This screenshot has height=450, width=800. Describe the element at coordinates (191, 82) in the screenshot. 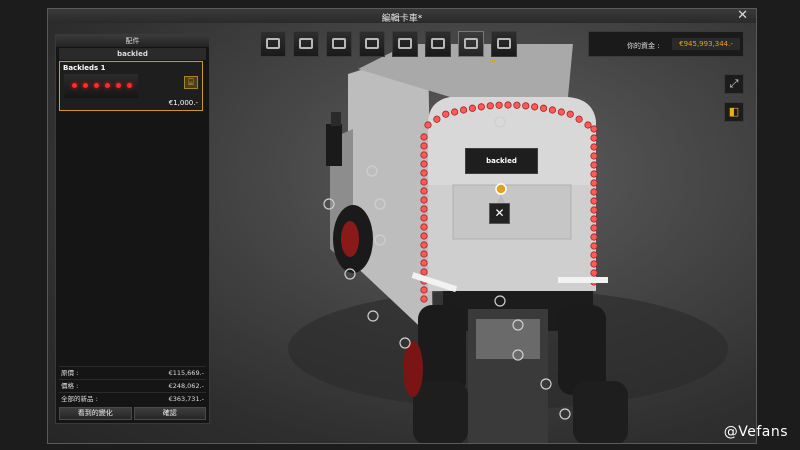

I see `cart-icon: ⌸` at that location.